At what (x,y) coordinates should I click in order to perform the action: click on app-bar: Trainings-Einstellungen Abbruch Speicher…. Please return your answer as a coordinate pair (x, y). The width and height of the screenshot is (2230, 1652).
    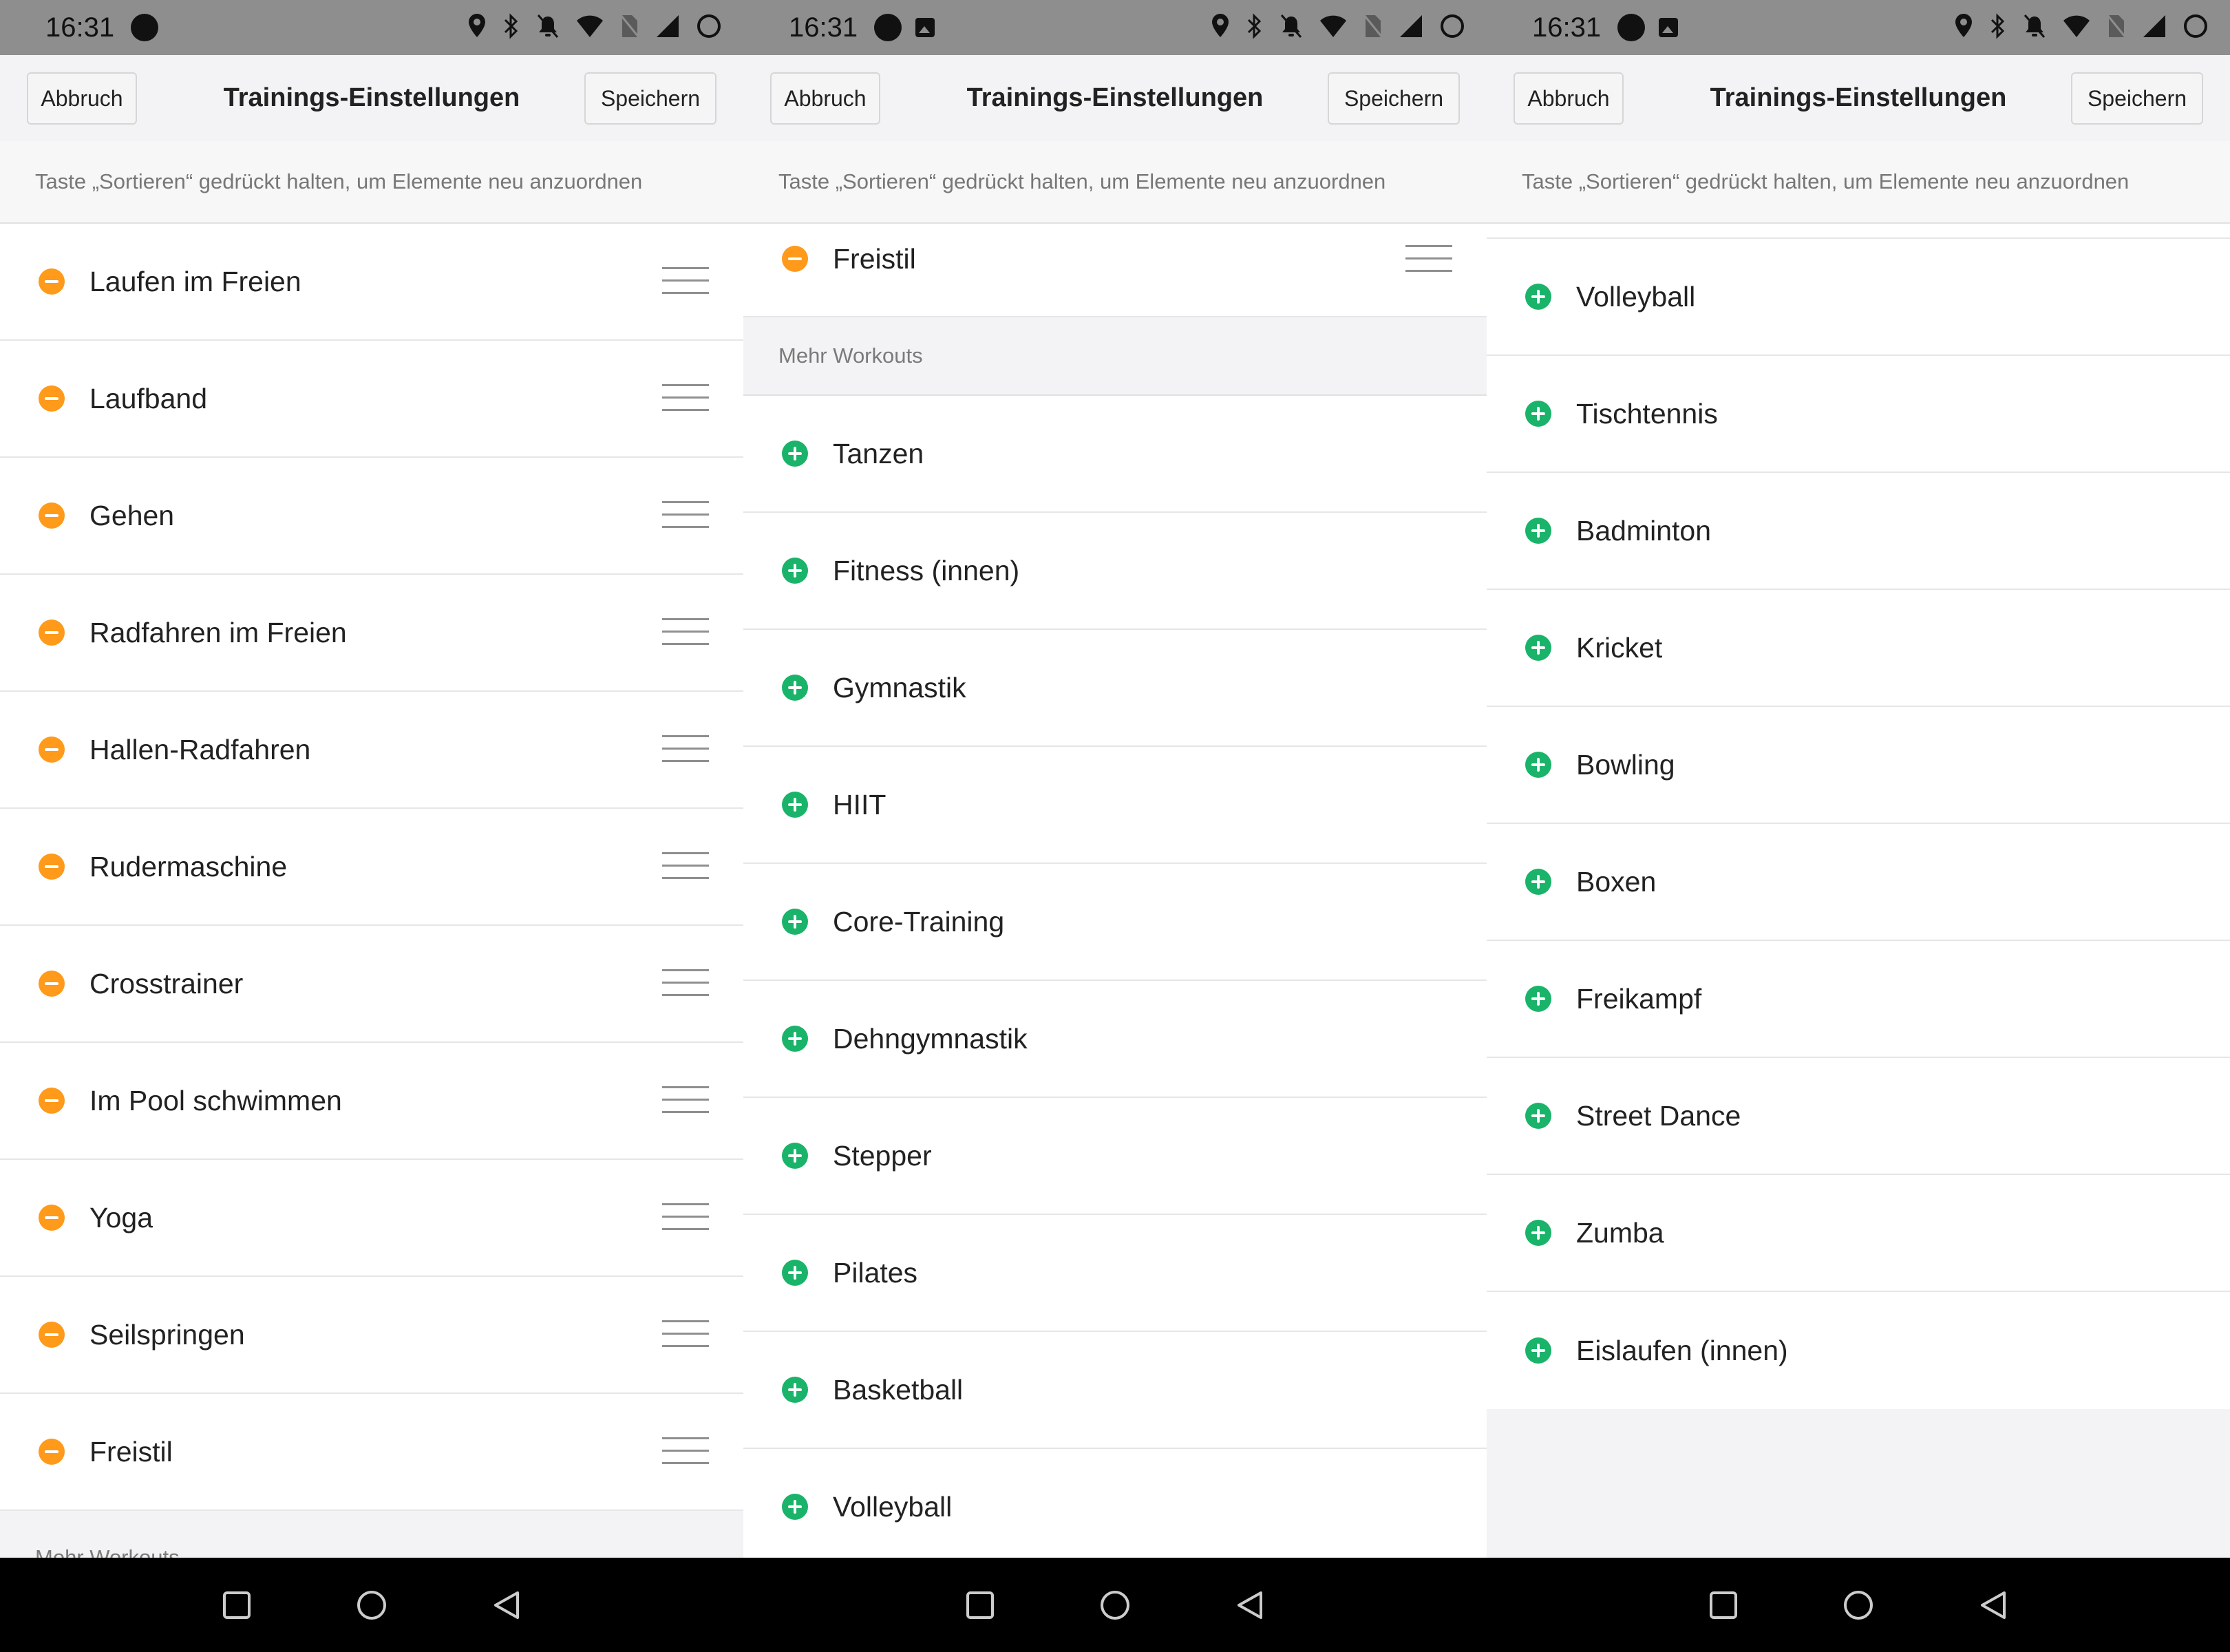
    Looking at the image, I should click on (1858, 98).